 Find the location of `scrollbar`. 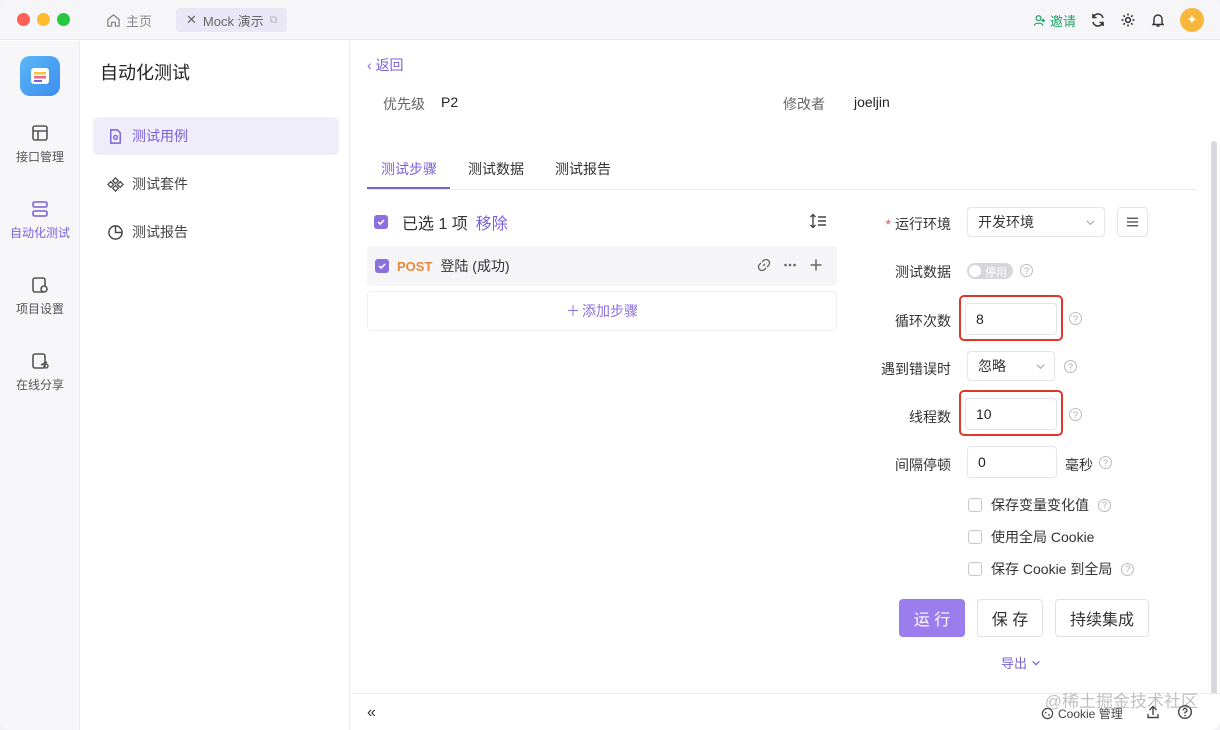

scrollbar is located at coordinates (1214, 421).